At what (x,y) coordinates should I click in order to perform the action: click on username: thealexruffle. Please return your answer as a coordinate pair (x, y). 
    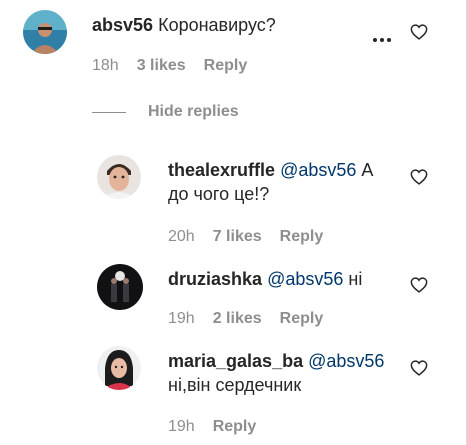
    Looking at the image, I should click on (221, 170).